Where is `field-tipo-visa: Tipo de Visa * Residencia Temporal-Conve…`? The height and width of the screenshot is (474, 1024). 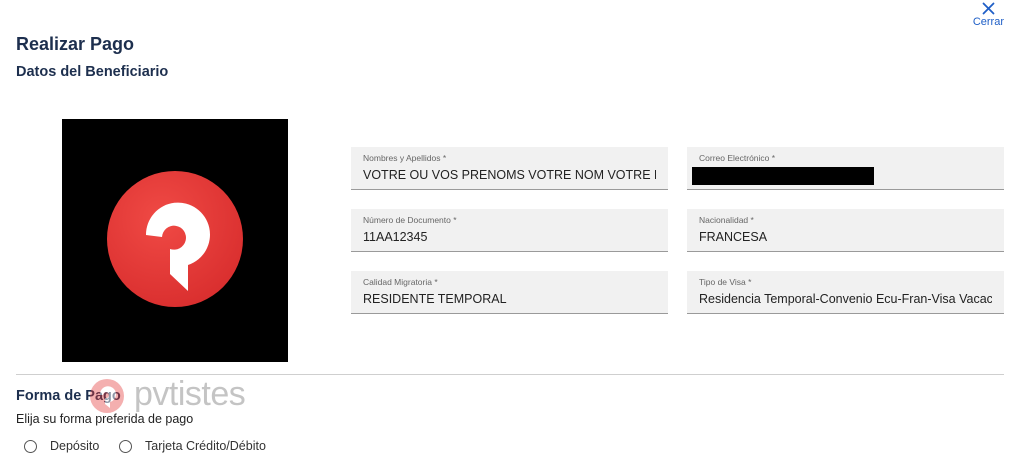
field-tipo-visa: Tipo de Visa * Residencia Temporal-Conve… is located at coordinates (845, 292).